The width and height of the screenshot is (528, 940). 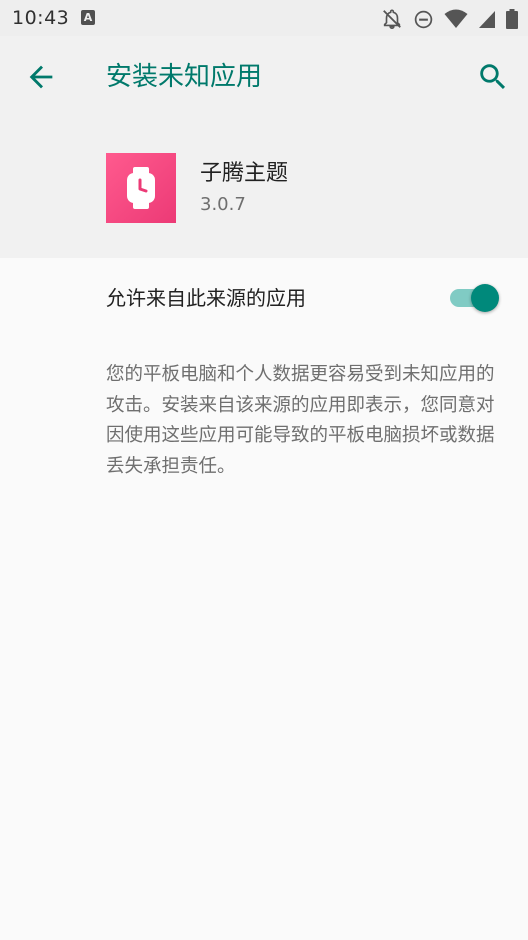 What do you see at coordinates (264, 18) in the screenshot?
I see `status-bar: 10:43 A` at bounding box center [264, 18].